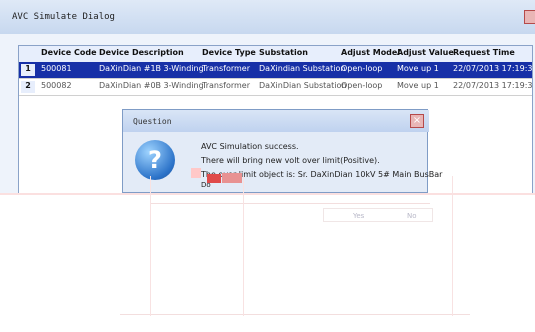 The width and height of the screenshot is (535, 332). What do you see at coordinates (358, 216) in the screenshot?
I see `yes-button: Yes` at bounding box center [358, 216].